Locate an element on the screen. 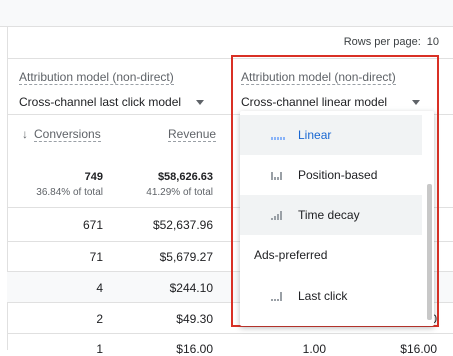  menu-item-position-based: Position-based is located at coordinates (331, 175).